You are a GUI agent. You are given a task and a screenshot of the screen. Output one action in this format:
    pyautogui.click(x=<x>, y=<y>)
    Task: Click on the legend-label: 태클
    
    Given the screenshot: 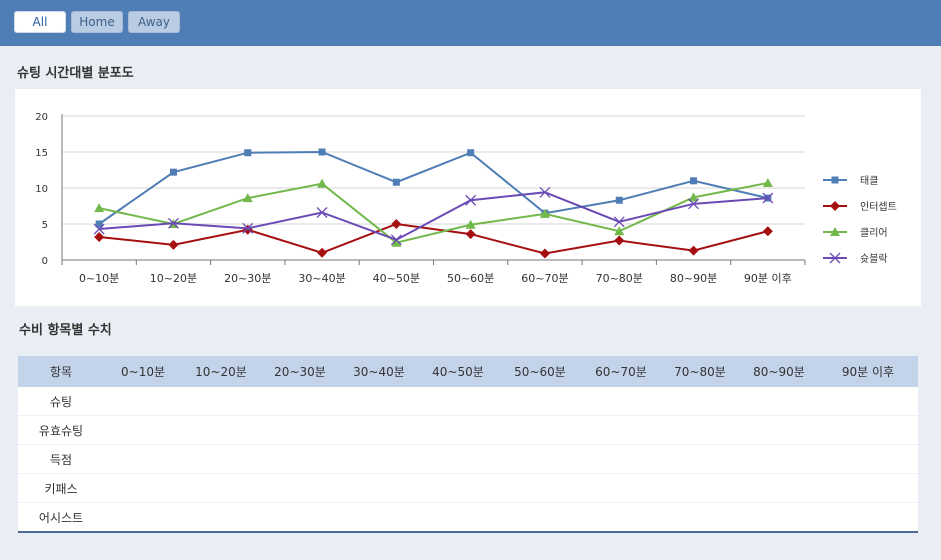 What is the action you would take?
    pyautogui.click(x=869, y=181)
    